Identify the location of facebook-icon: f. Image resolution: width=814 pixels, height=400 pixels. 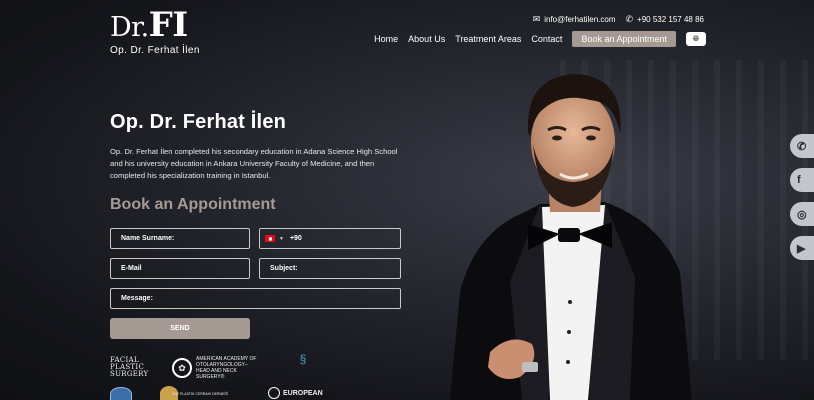
(799, 180).